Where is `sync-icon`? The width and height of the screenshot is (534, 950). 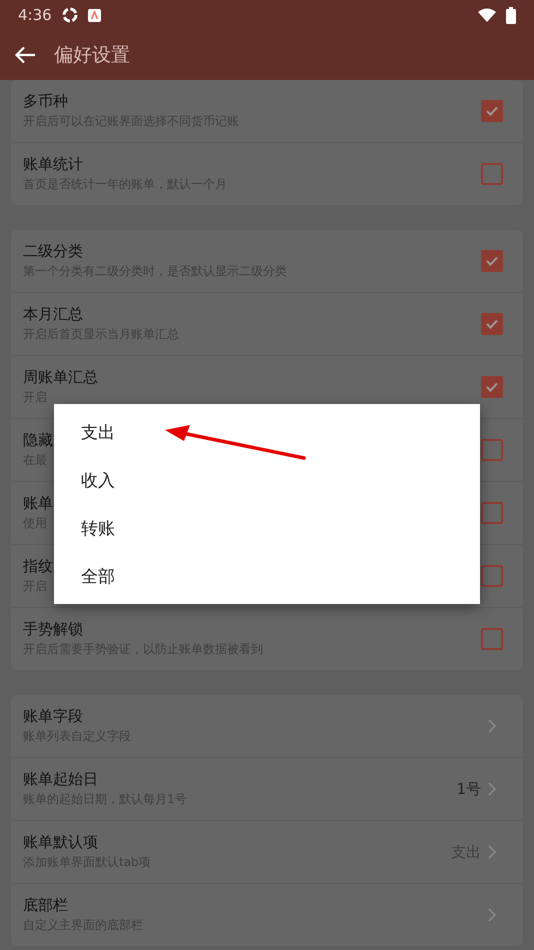 sync-icon is located at coordinates (70, 15).